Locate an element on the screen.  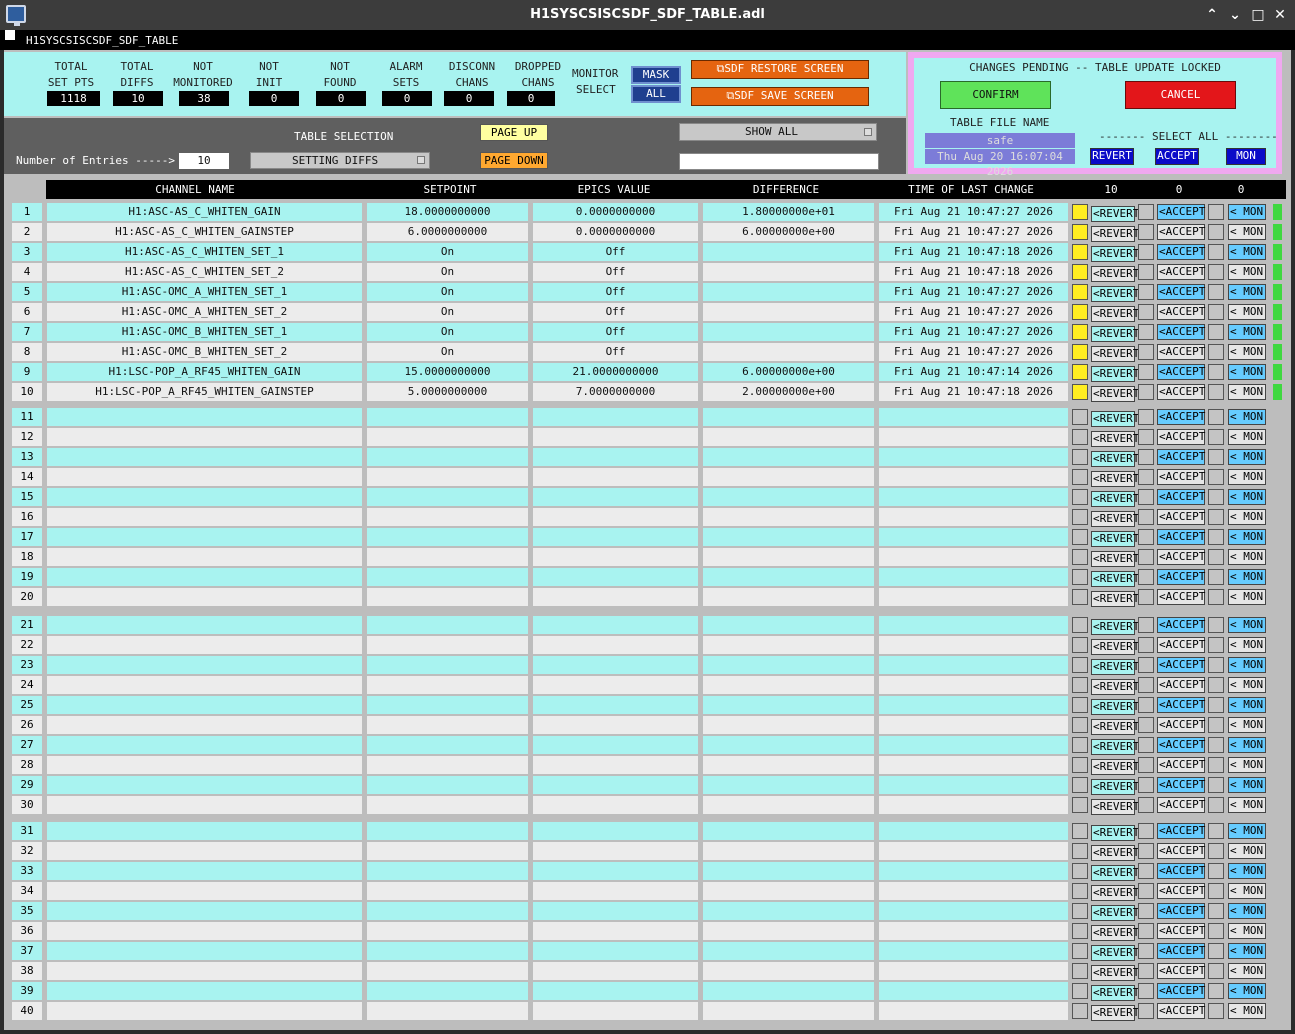
page-down-button: PAGE DOWN is located at coordinates (514, 160).